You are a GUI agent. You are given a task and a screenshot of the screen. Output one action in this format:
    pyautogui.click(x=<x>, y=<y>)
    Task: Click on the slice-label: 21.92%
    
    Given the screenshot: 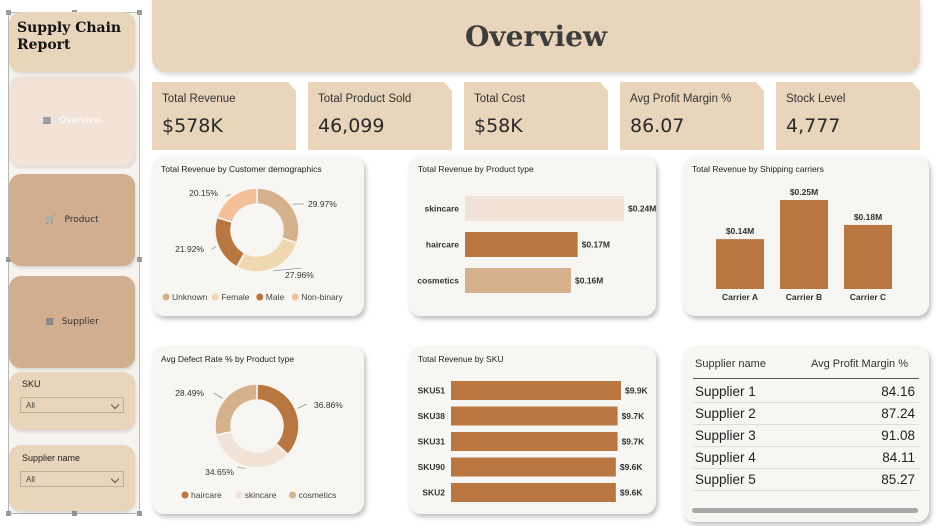 What is the action you would take?
    pyautogui.click(x=189, y=249)
    